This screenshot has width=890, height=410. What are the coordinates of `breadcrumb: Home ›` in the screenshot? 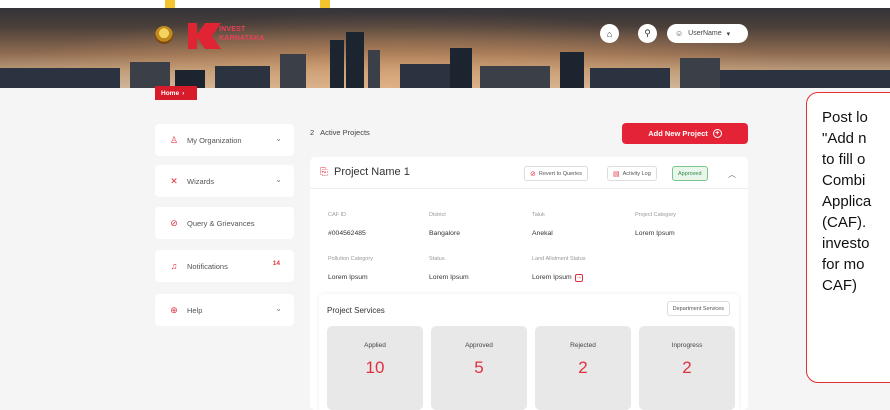 It's located at (176, 93).